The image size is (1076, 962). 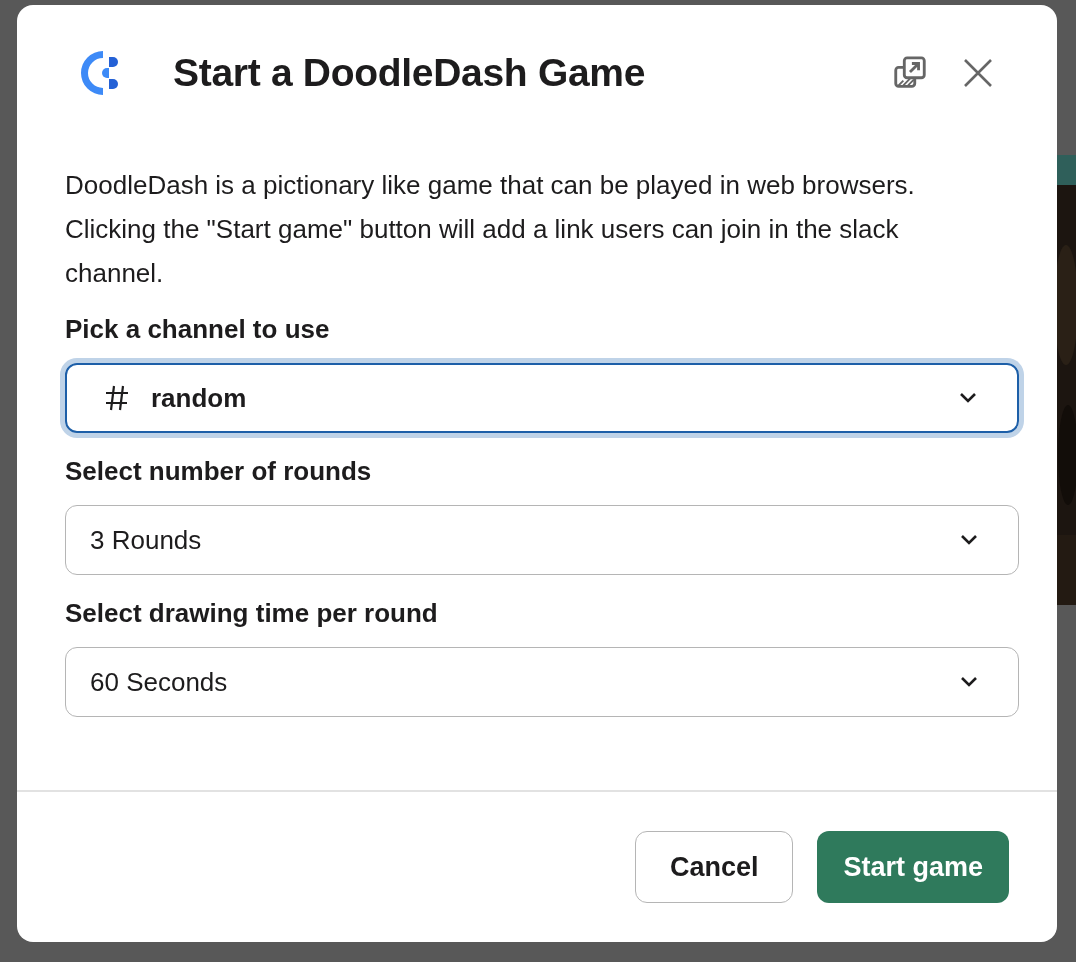 What do you see at coordinates (219, 471) in the screenshot?
I see `field-label: Select number of rounds` at bounding box center [219, 471].